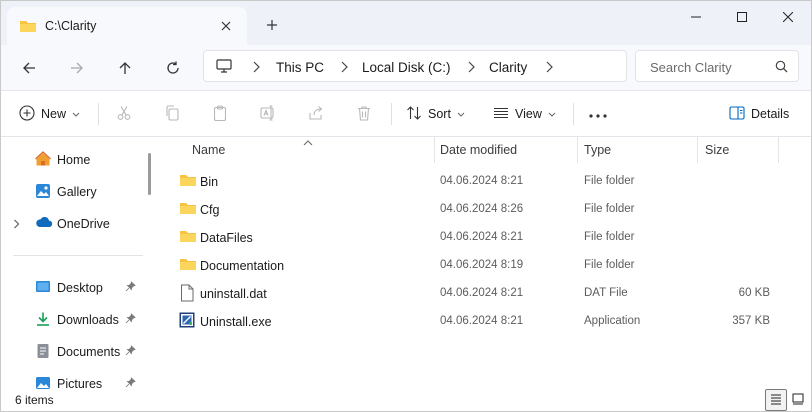  What do you see at coordinates (71, 223) in the screenshot?
I see `sidebar-item-onedrive: OneDrive` at bounding box center [71, 223].